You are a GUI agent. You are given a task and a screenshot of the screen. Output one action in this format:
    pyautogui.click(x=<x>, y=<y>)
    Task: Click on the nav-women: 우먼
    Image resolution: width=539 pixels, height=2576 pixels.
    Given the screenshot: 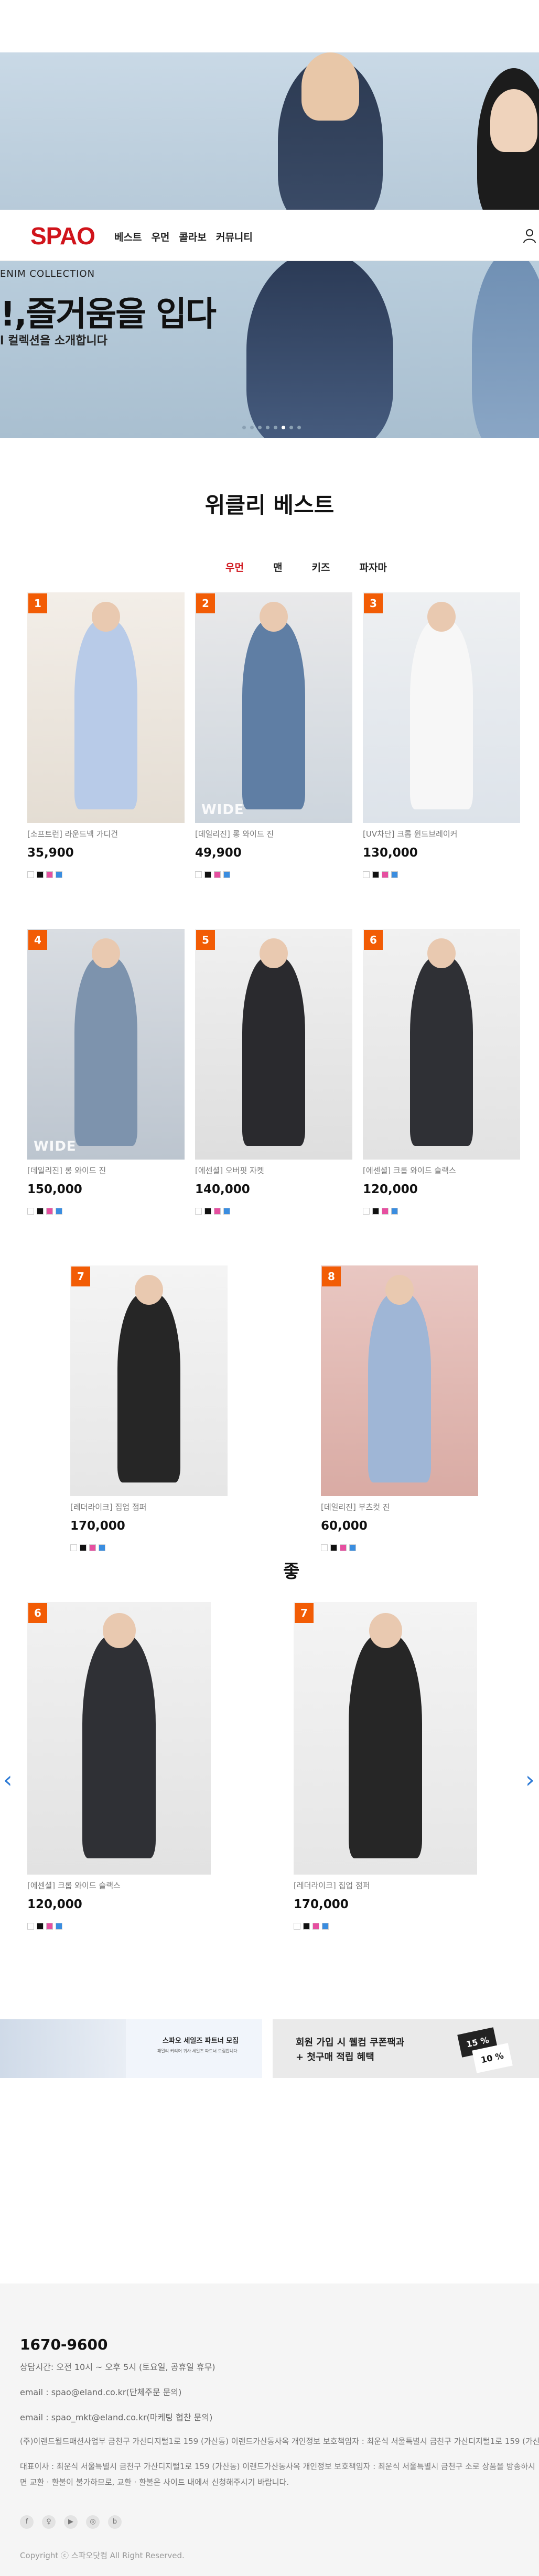 What is the action you would take?
    pyautogui.click(x=160, y=237)
    